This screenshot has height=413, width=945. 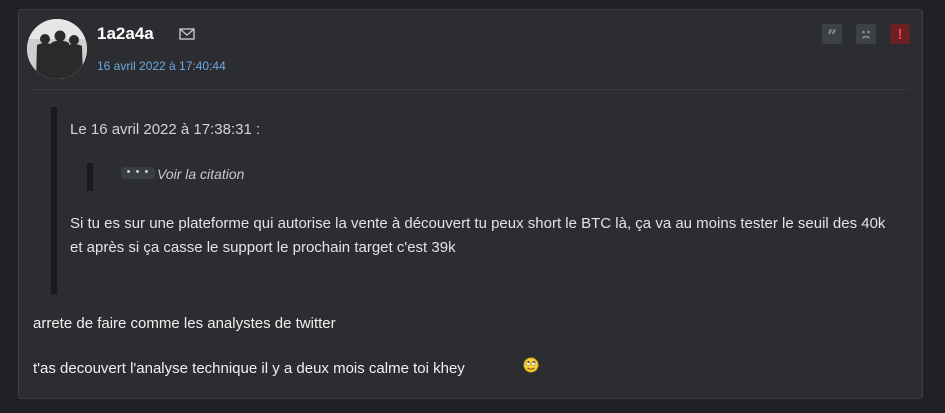 What do you see at coordinates (270, 177) in the screenshot?
I see `nested-quote: • • • Voir la citation` at bounding box center [270, 177].